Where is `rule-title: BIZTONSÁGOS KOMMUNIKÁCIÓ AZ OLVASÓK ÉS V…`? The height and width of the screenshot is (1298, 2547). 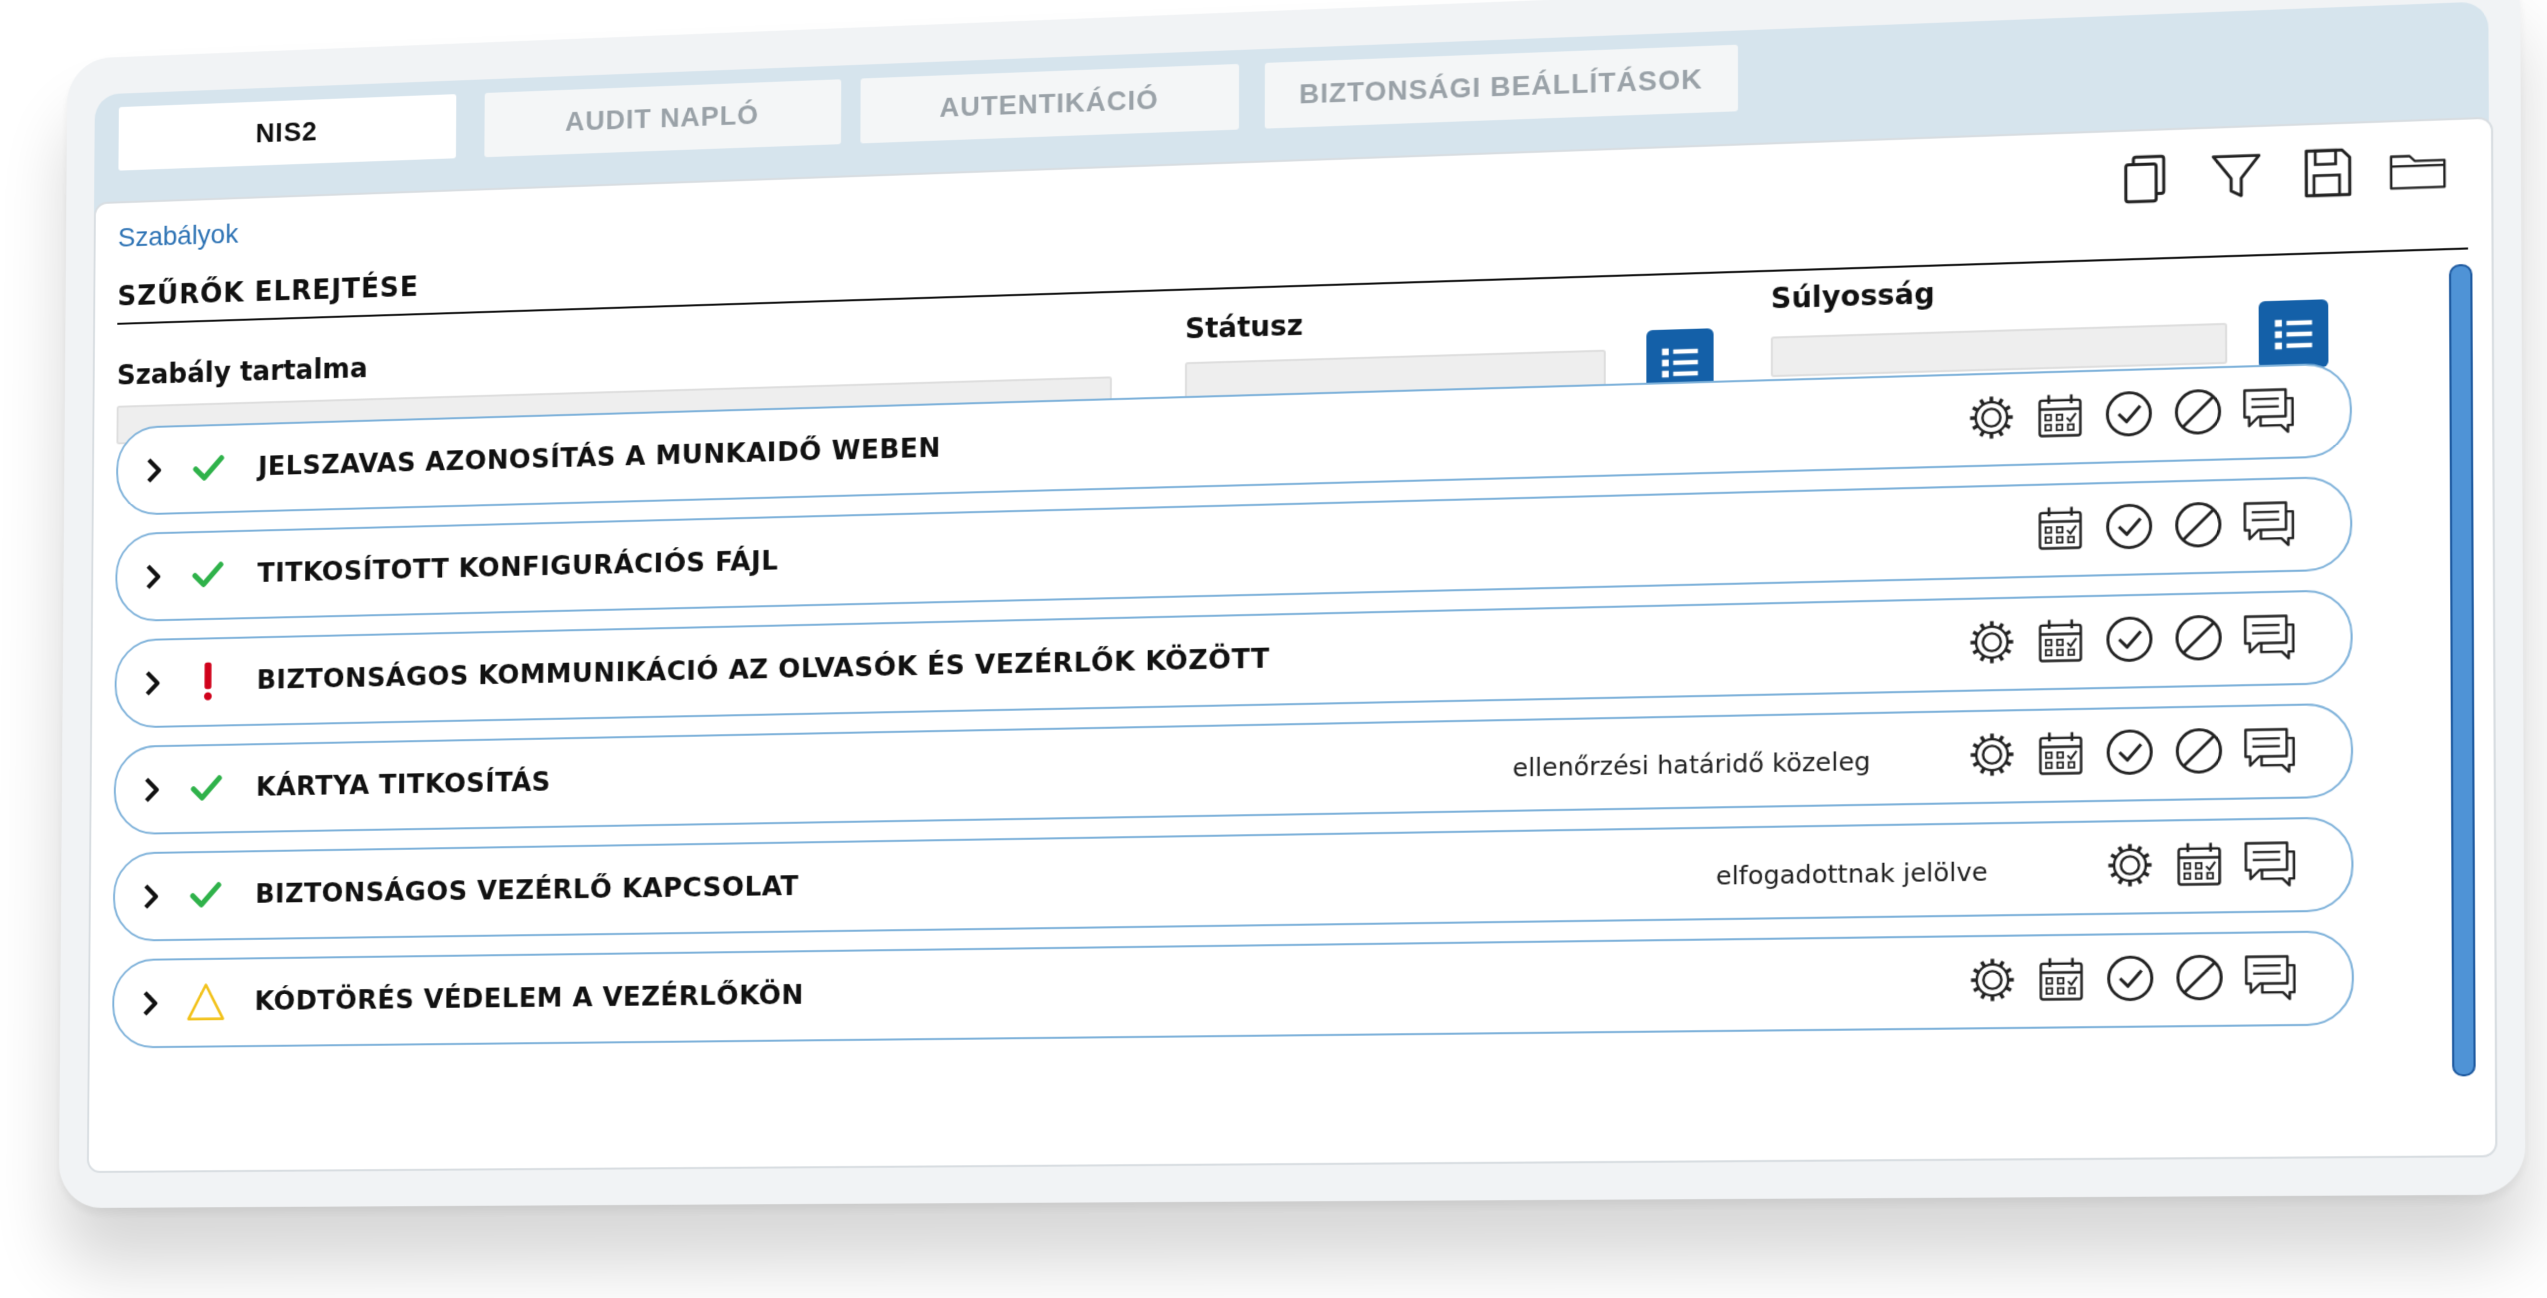 rule-title: BIZTONSÁGOS KOMMUNIKÁCIÓ AZ OLVASÓK ÉS V… is located at coordinates (763, 669).